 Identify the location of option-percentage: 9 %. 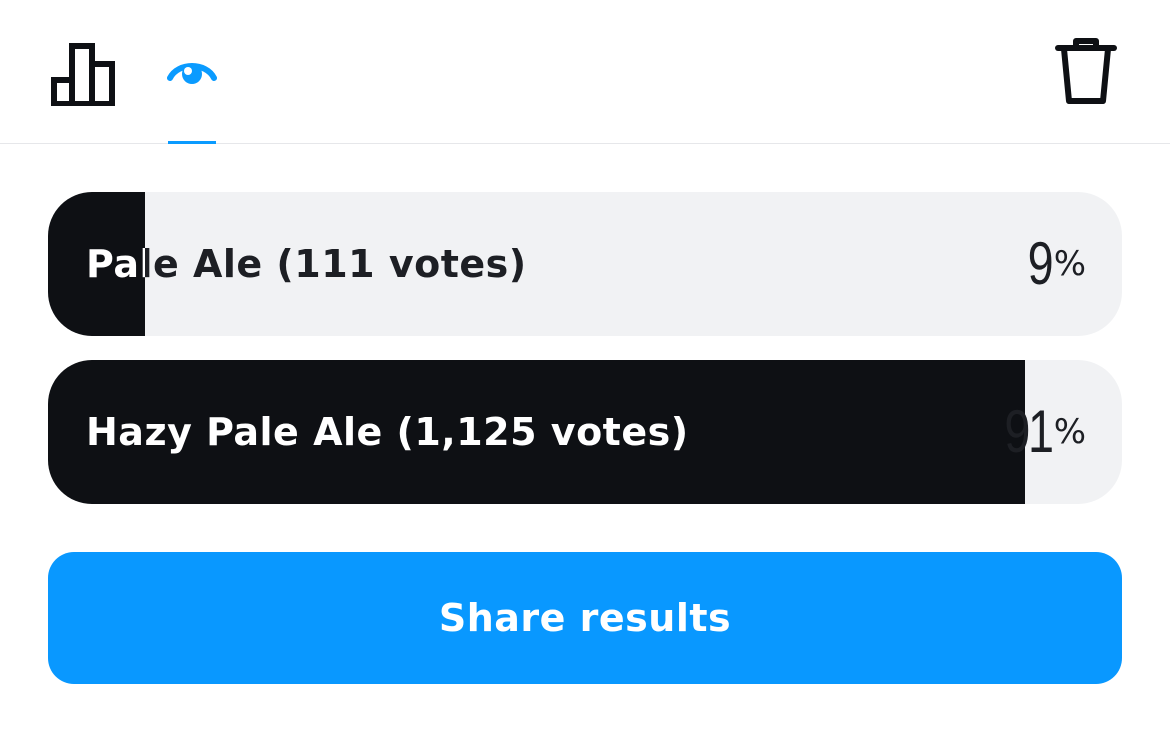
(1053, 264).